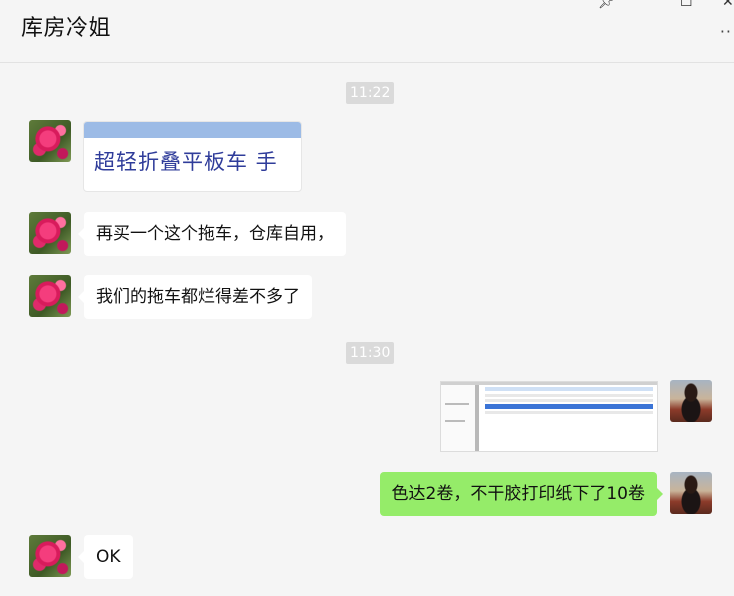 Image resolution: width=734 pixels, height=596 pixels. I want to click on timestamp: 11:22, so click(370, 93).